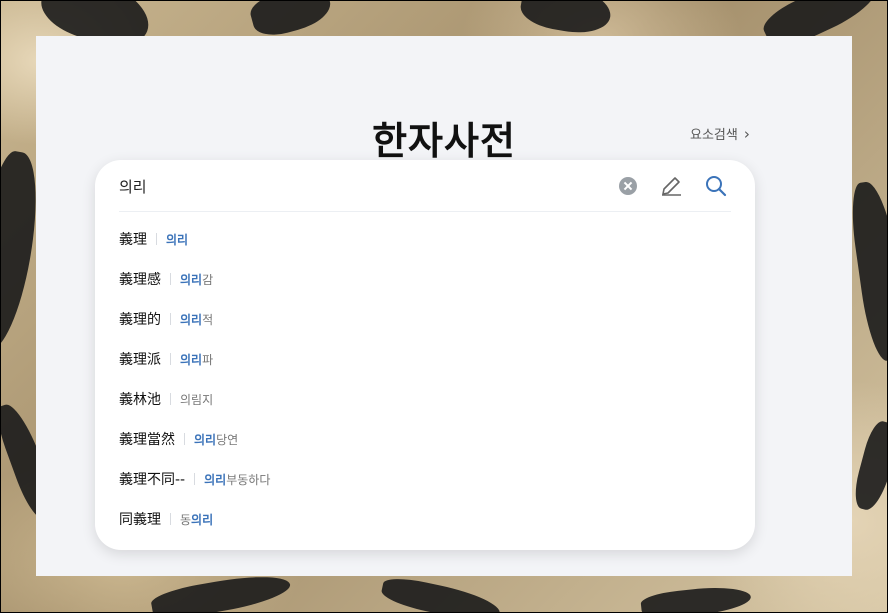 This screenshot has width=888, height=613. What do you see at coordinates (425, 399) in the screenshot?
I see `list-item: 義林池 의림지` at bounding box center [425, 399].